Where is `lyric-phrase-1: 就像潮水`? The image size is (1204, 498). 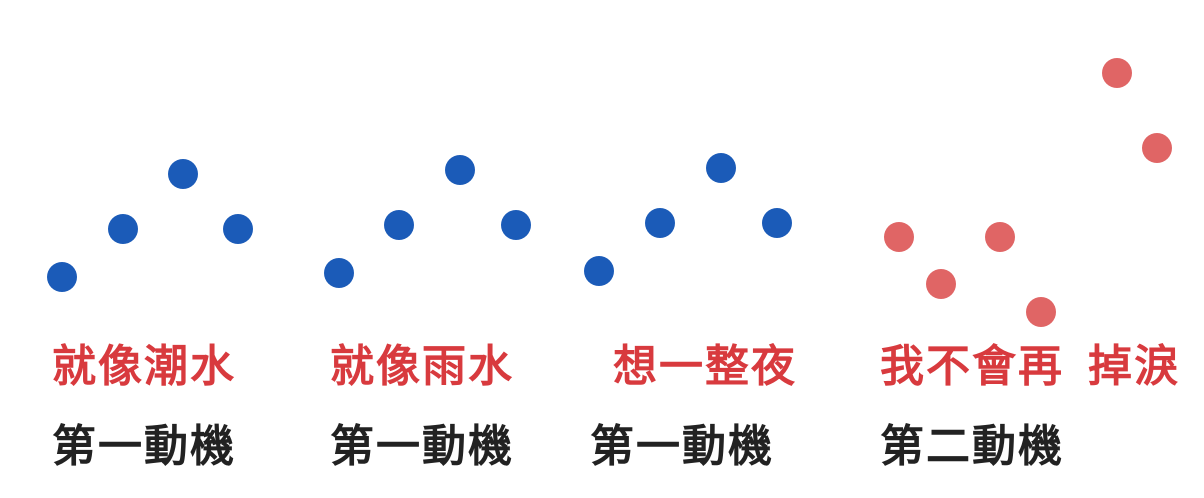 lyric-phrase-1: 就像潮水 is located at coordinates (144, 366).